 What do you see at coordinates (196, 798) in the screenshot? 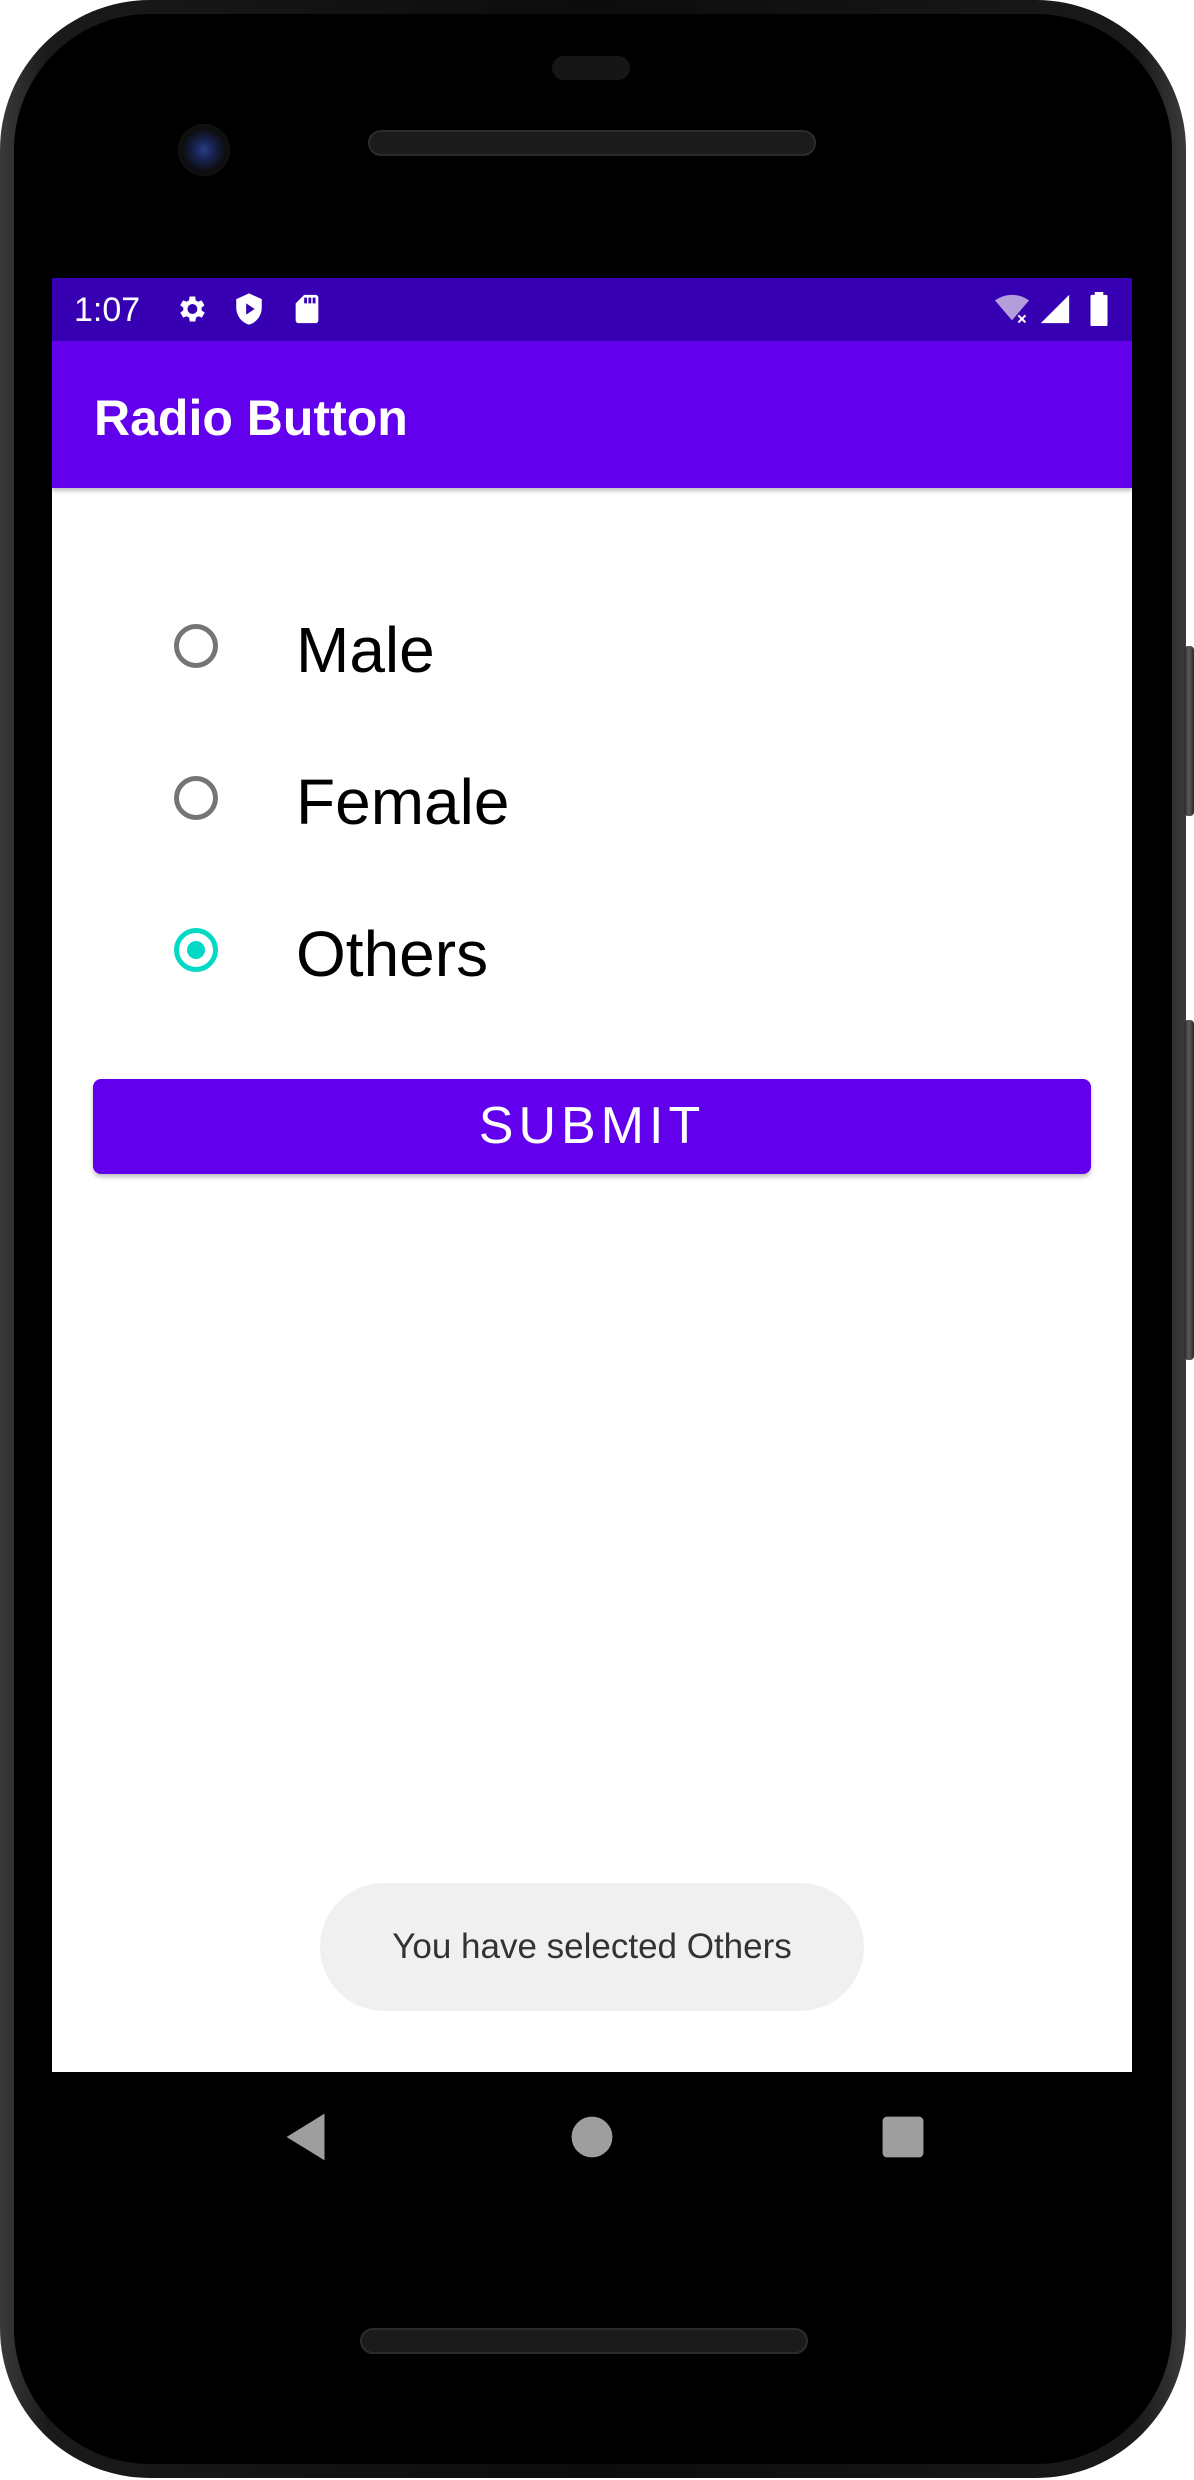
I see `radio-button-female` at bounding box center [196, 798].